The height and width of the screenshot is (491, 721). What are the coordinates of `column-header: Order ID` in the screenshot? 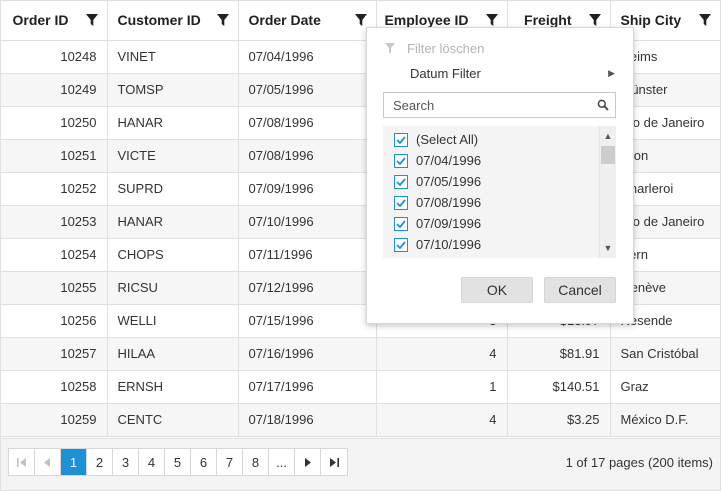 It's located at (54, 21).